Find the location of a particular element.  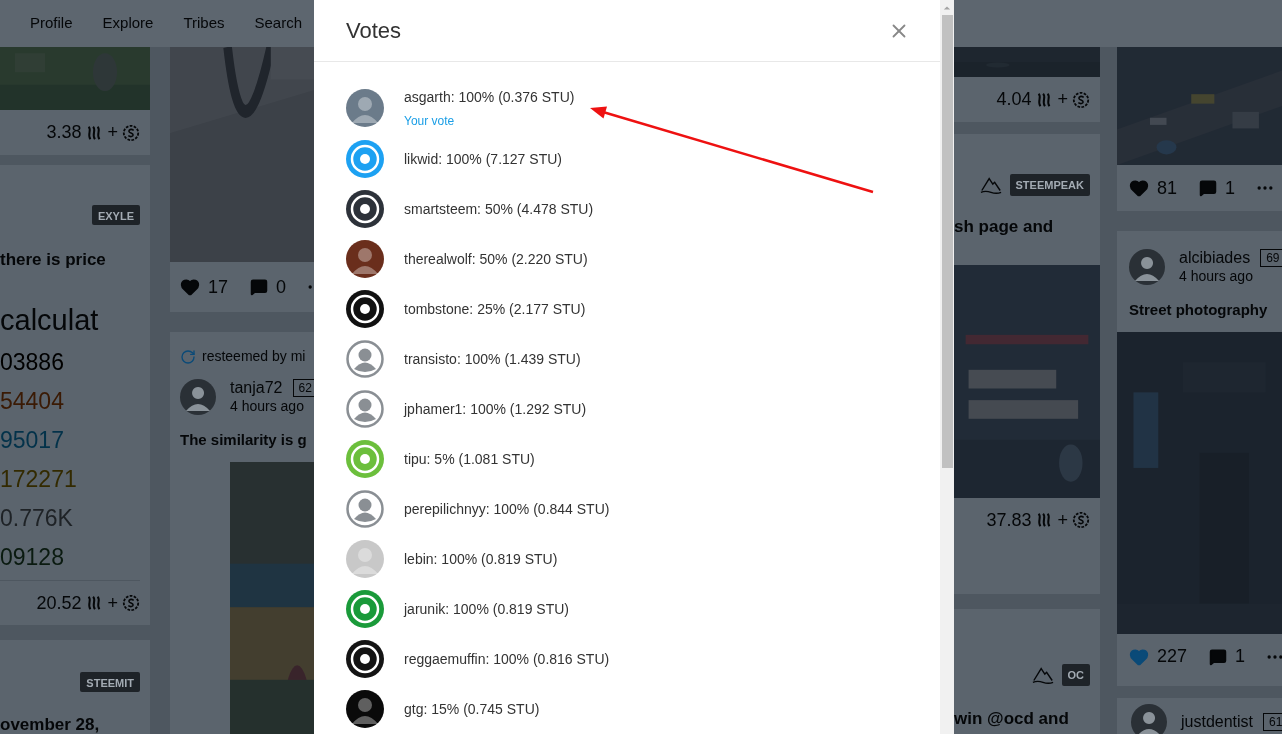

community-tag: OC is located at coordinates (1075, 675).